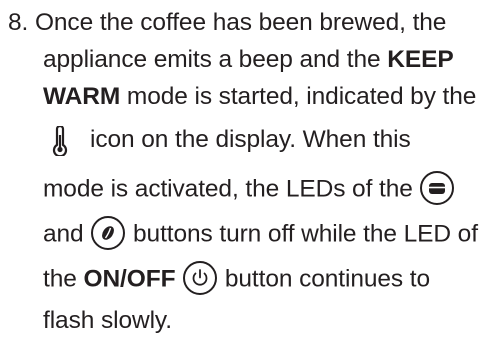 The image size is (480, 344). I want to click on keep-text: KEEP, so click(420, 59).